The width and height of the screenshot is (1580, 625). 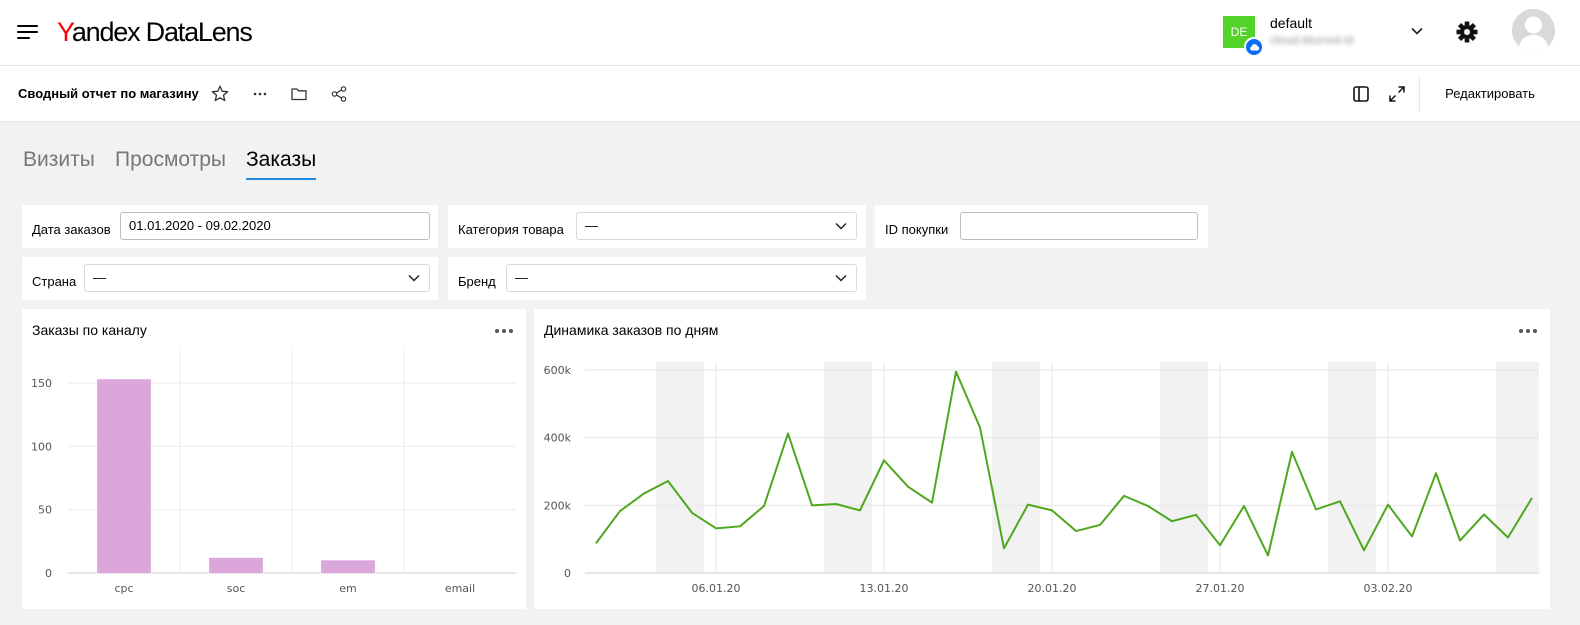 I want to click on y-tick-label: 200k, so click(x=558, y=505).